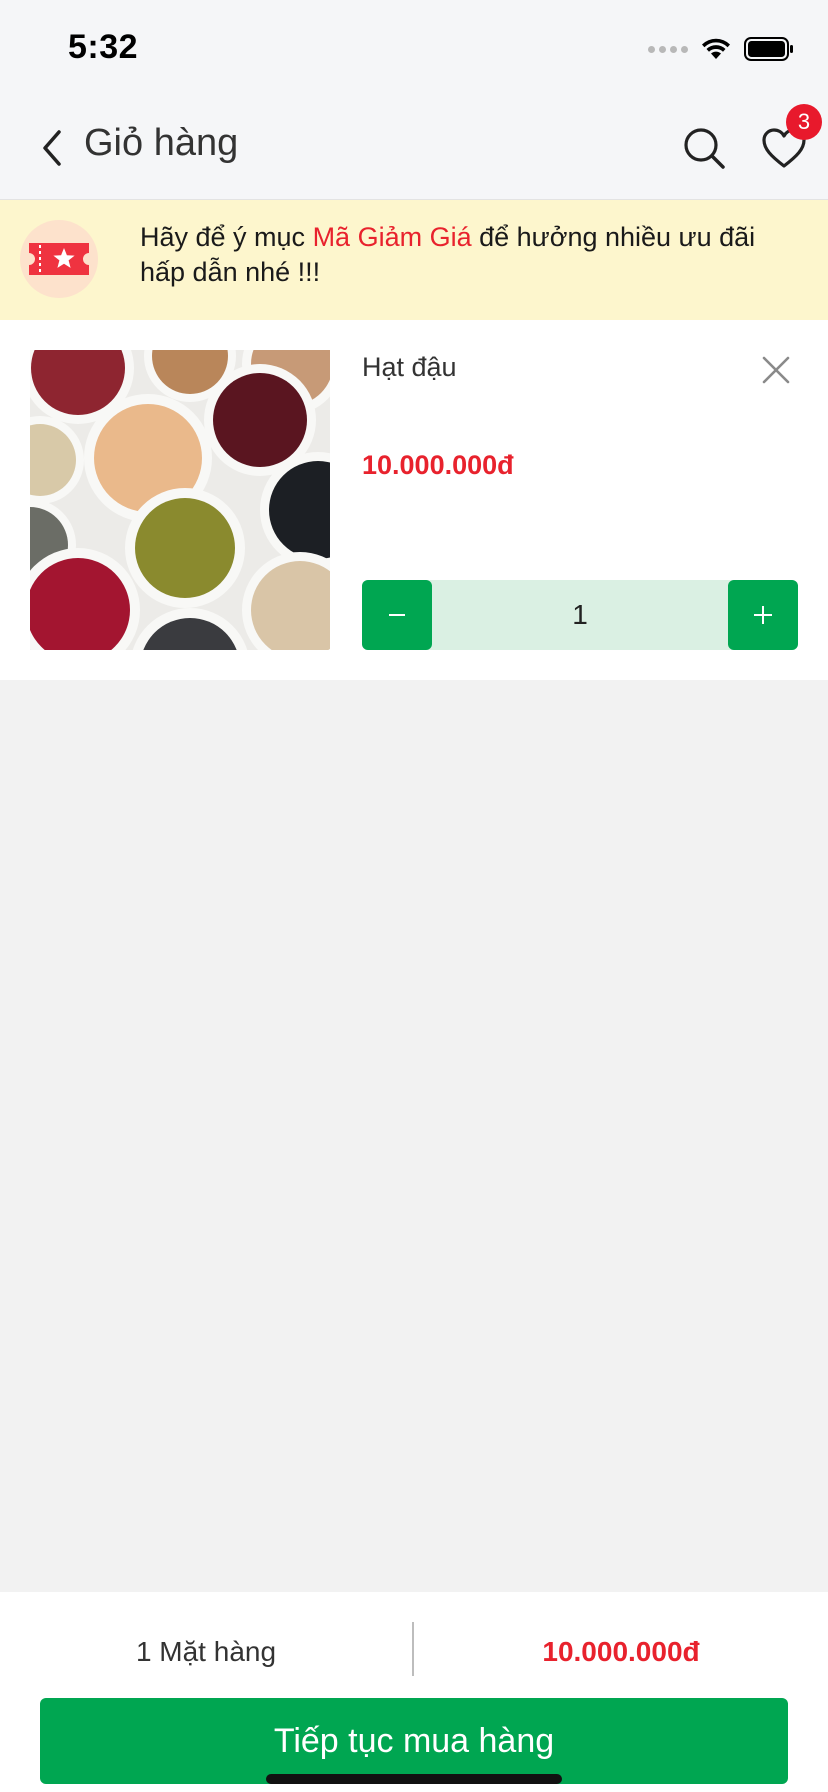 This screenshot has width=828, height=1792. I want to click on increase-quantity-button, so click(763, 615).